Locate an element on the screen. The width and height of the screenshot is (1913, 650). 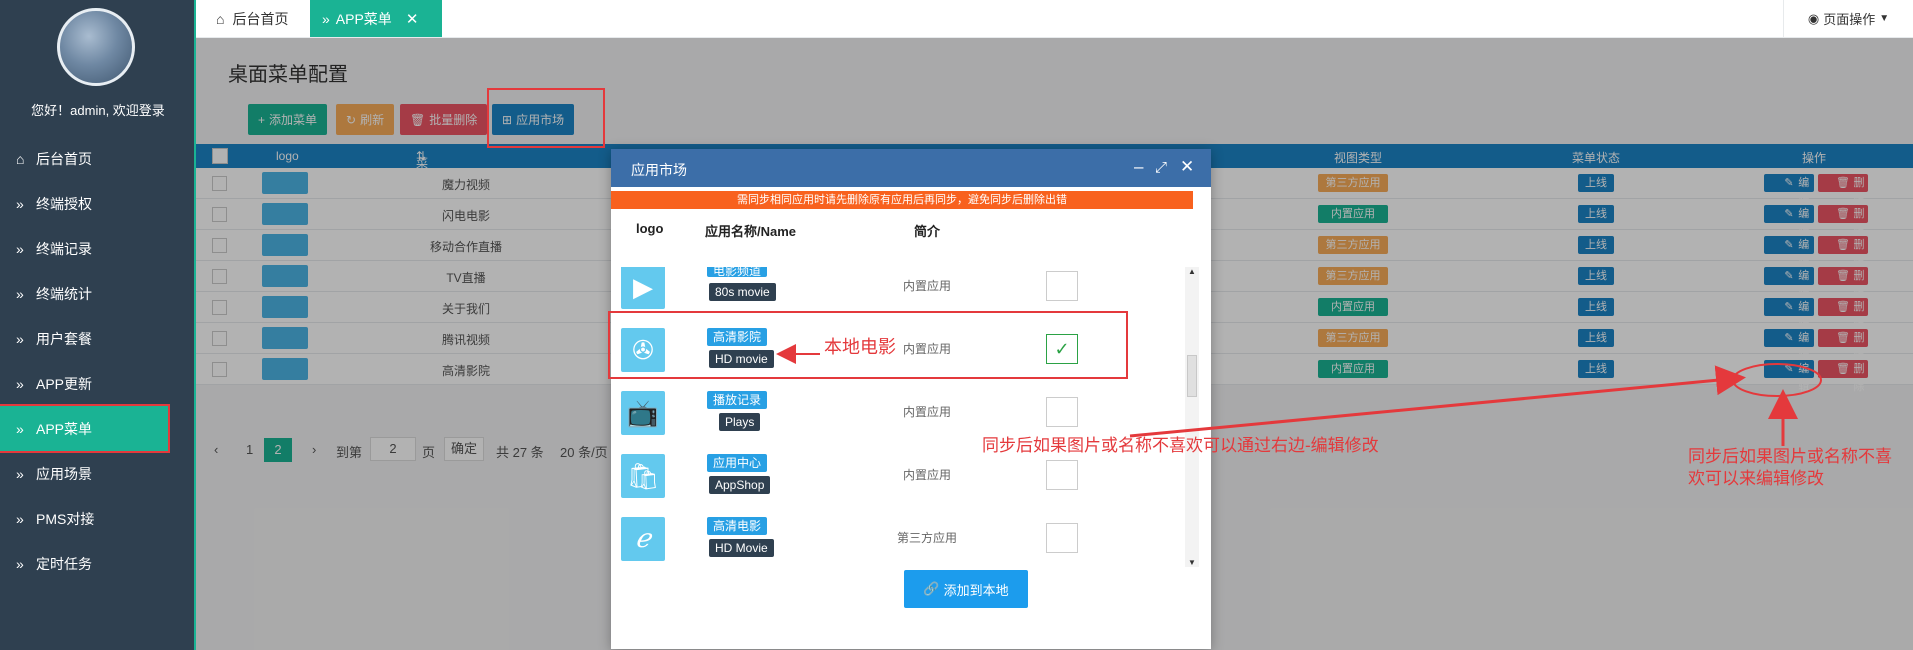
warning-banner: 需同步相同应用时请先删除原有应用后再同步，避免同步后删除出错 is located at coordinates (902, 200).